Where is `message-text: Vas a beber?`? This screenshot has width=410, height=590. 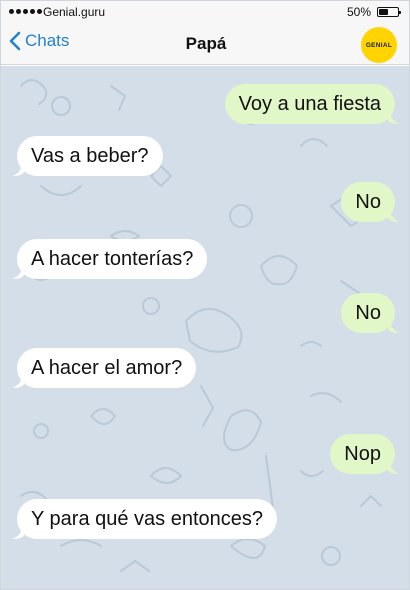
message-text: Vas a beber? is located at coordinates (90, 156).